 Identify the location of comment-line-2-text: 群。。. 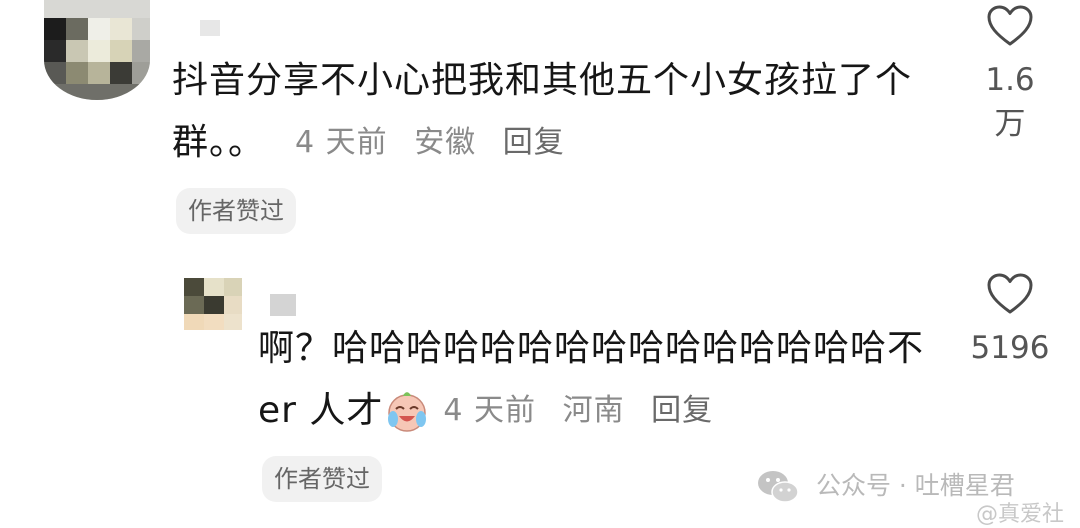
(219, 142).